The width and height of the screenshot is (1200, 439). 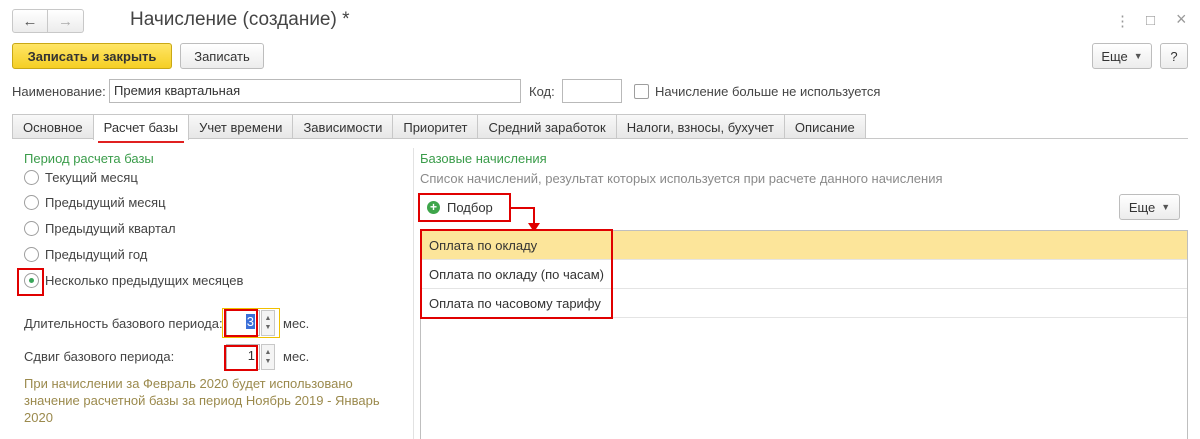 I want to click on tab-main: Основное, so click(x=53, y=126).